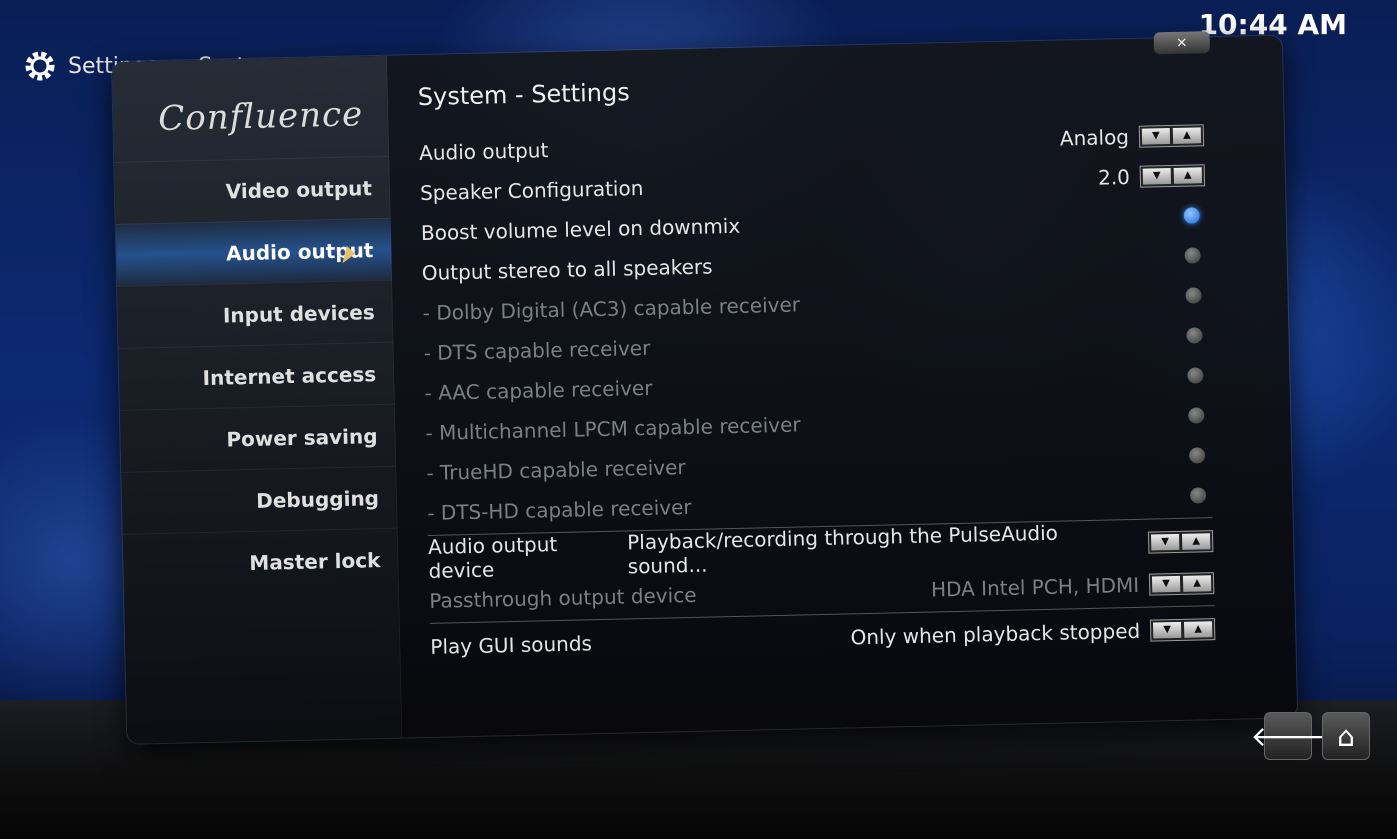  Describe the element at coordinates (611, 309) in the screenshot. I see `setting-label: - Dolby Digital (AC3) capable receiver` at that location.